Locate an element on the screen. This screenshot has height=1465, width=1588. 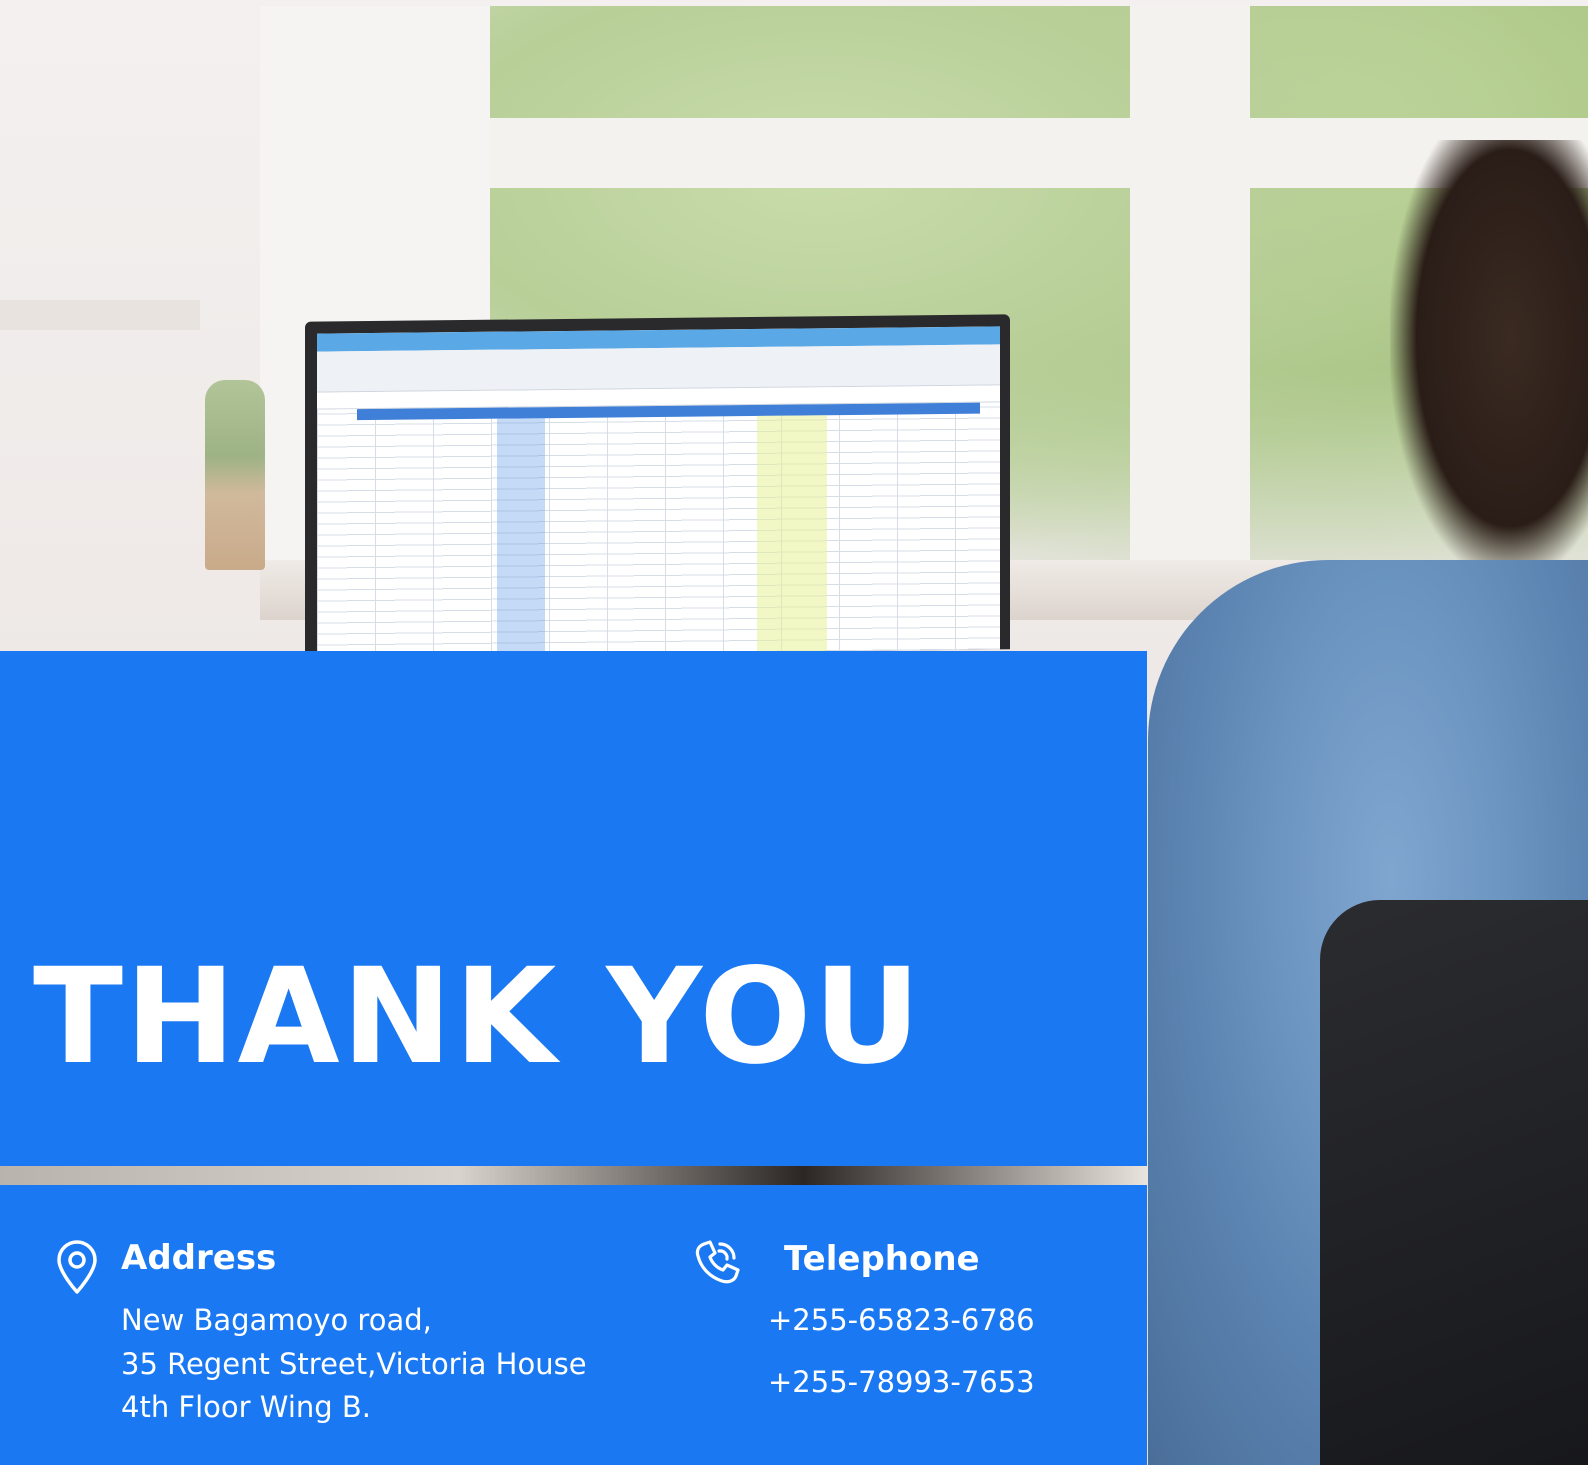
phone-number: +255-78993-7653 is located at coordinates (901, 1382).